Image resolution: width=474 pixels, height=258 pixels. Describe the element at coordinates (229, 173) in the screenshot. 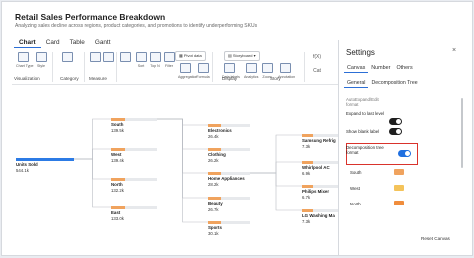

I see `category-node-2-bar` at that location.